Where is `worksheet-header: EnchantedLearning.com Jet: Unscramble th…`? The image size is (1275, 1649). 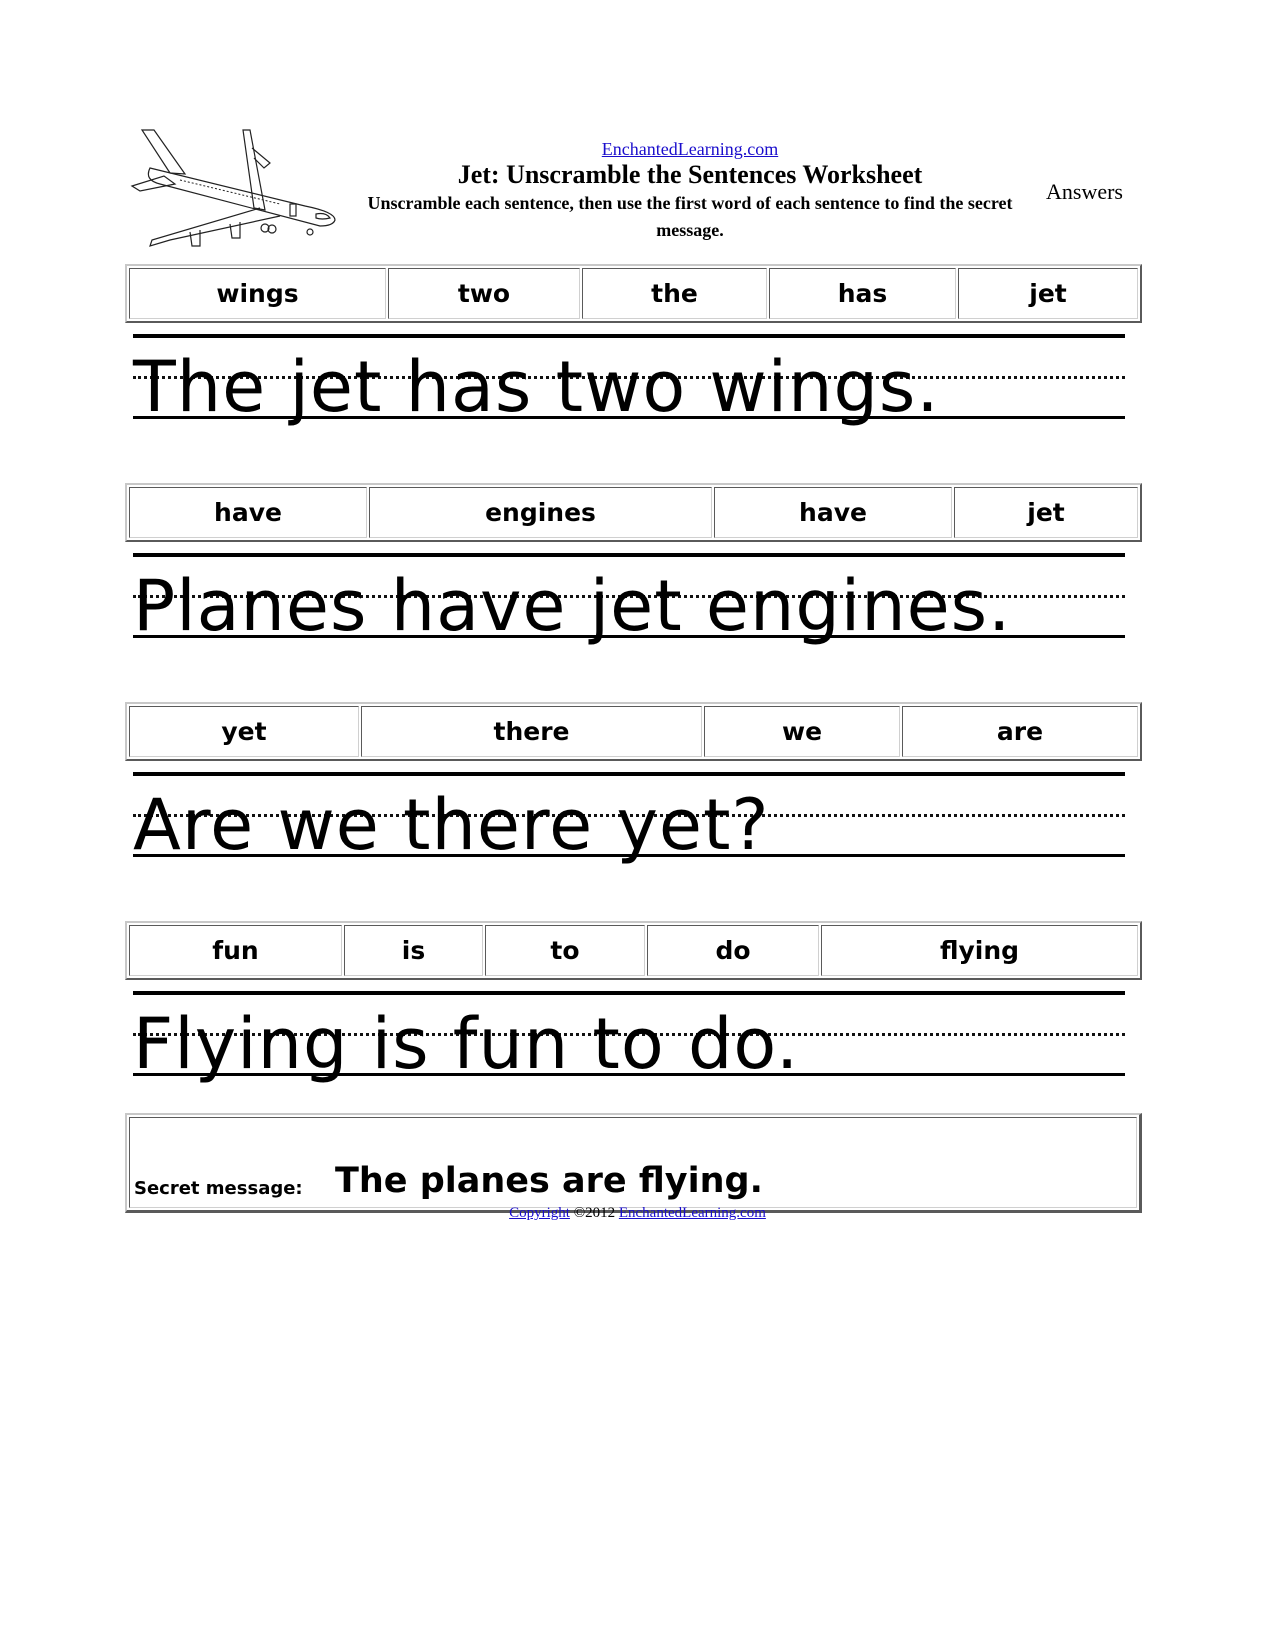
worksheet-header: EnchantedLearning.com Jet: Unscramble th… is located at coordinates (690, 191).